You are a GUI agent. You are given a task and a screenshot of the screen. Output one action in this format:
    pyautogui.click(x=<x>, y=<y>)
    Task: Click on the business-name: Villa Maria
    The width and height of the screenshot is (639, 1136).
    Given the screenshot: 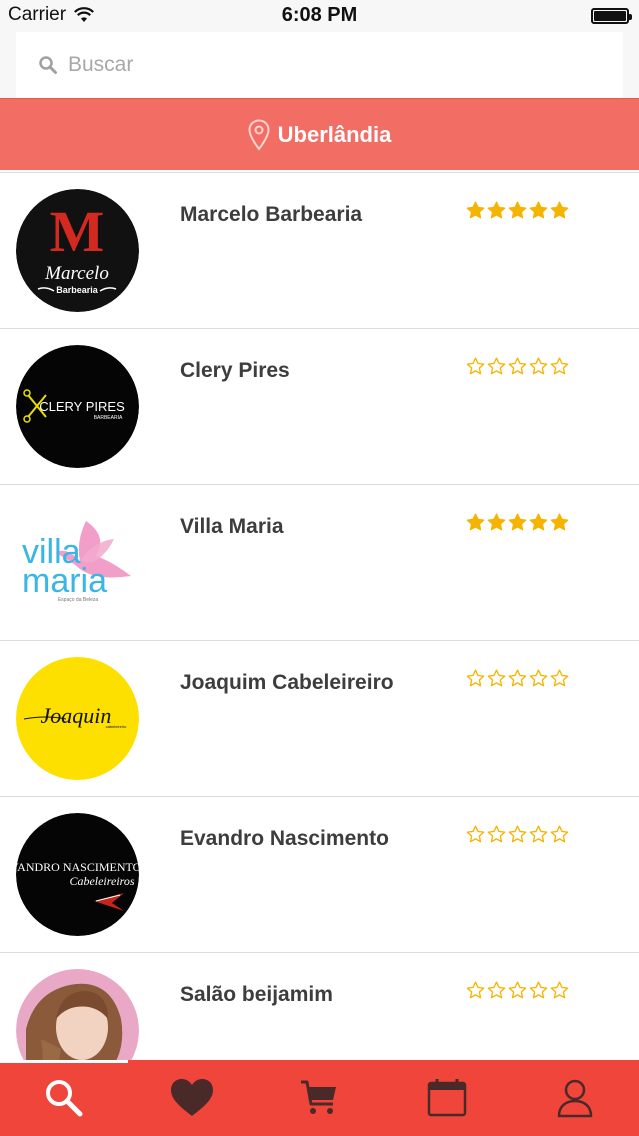 What is the action you would take?
    pyautogui.click(x=232, y=526)
    